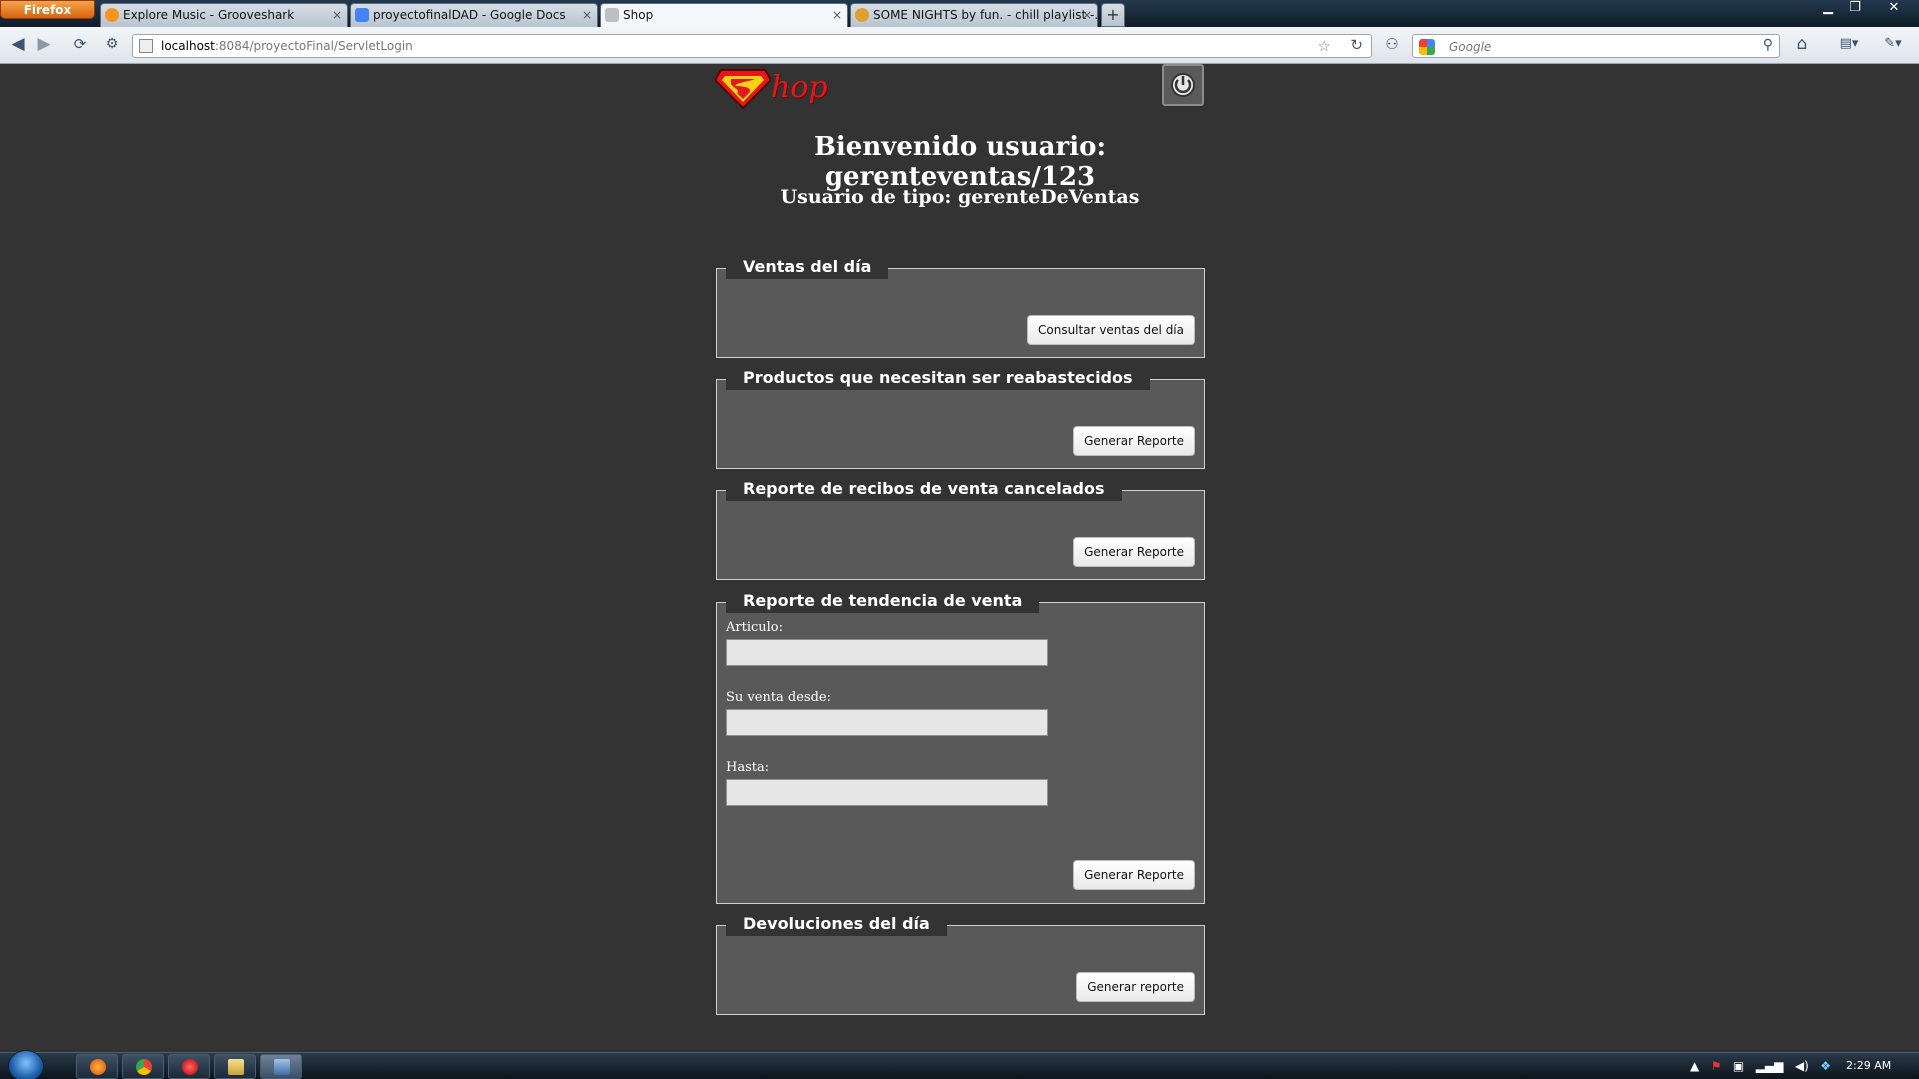 The image size is (1919, 1079). I want to click on user-type-heading: Usuario de tipo: gerenteDeVentas, so click(960, 197).